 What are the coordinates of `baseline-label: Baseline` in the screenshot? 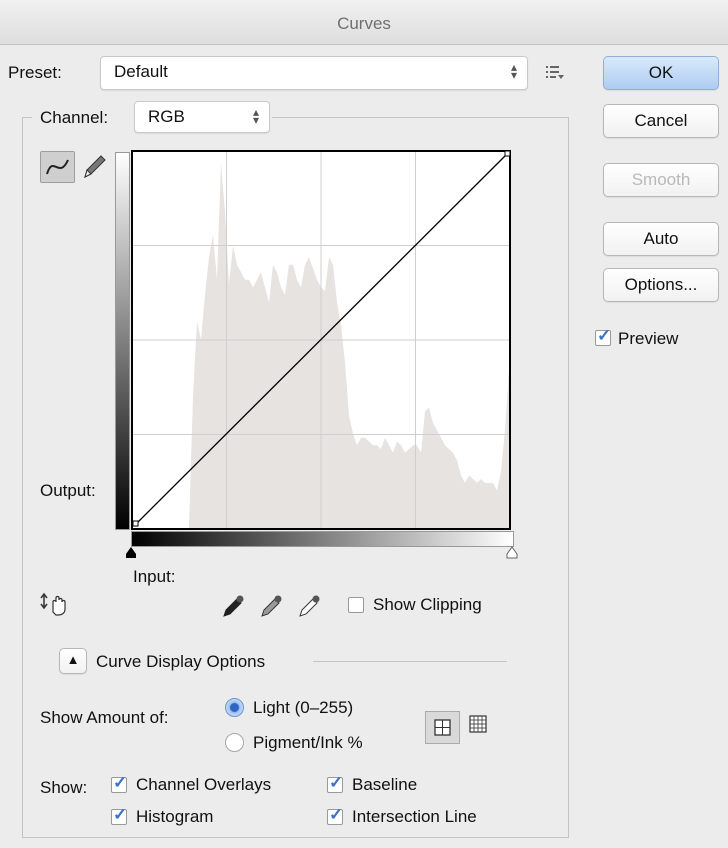 It's located at (385, 784).